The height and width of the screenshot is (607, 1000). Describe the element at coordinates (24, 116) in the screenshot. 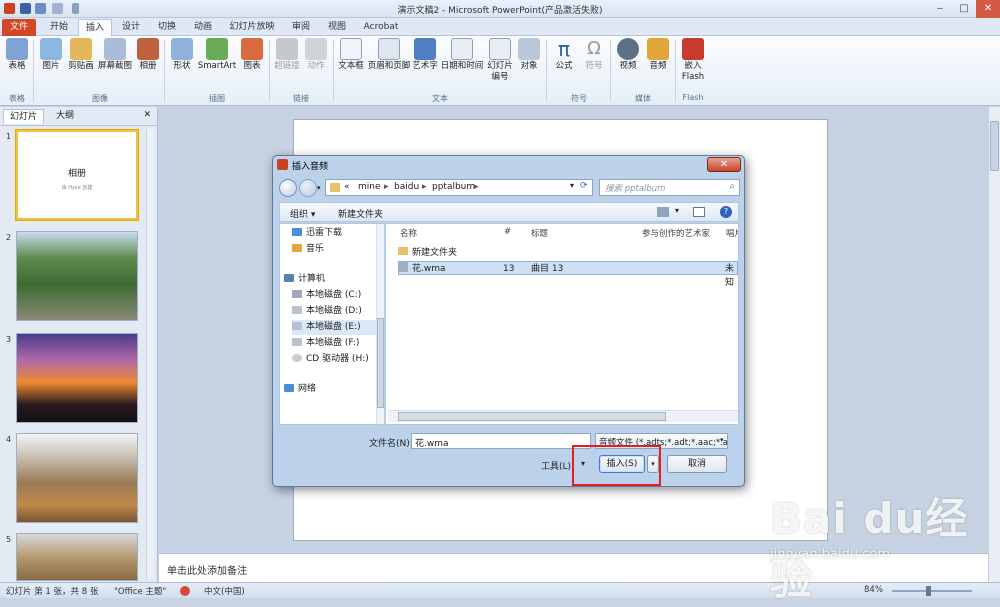

I see `tab-slides: 幻灯片` at that location.